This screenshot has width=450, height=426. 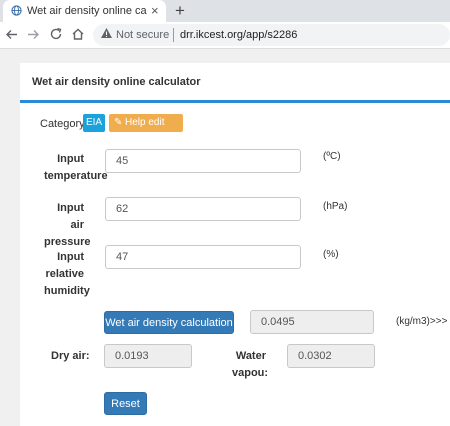 What do you see at coordinates (106, 33) in the screenshot?
I see `warning-icon` at bounding box center [106, 33].